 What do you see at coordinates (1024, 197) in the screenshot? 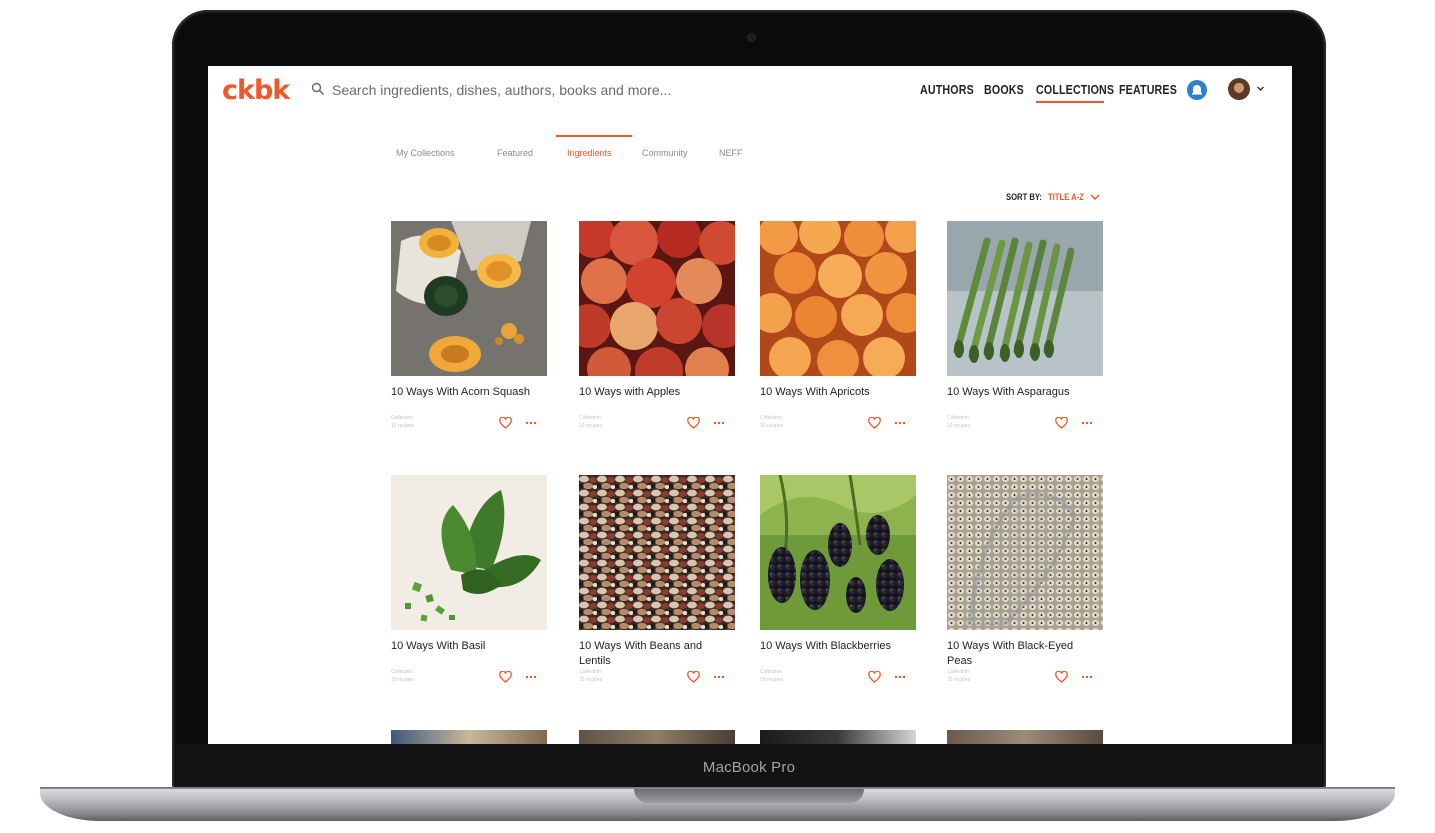
I see `sort-label: SORT BY:` at bounding box center [1024, 197].